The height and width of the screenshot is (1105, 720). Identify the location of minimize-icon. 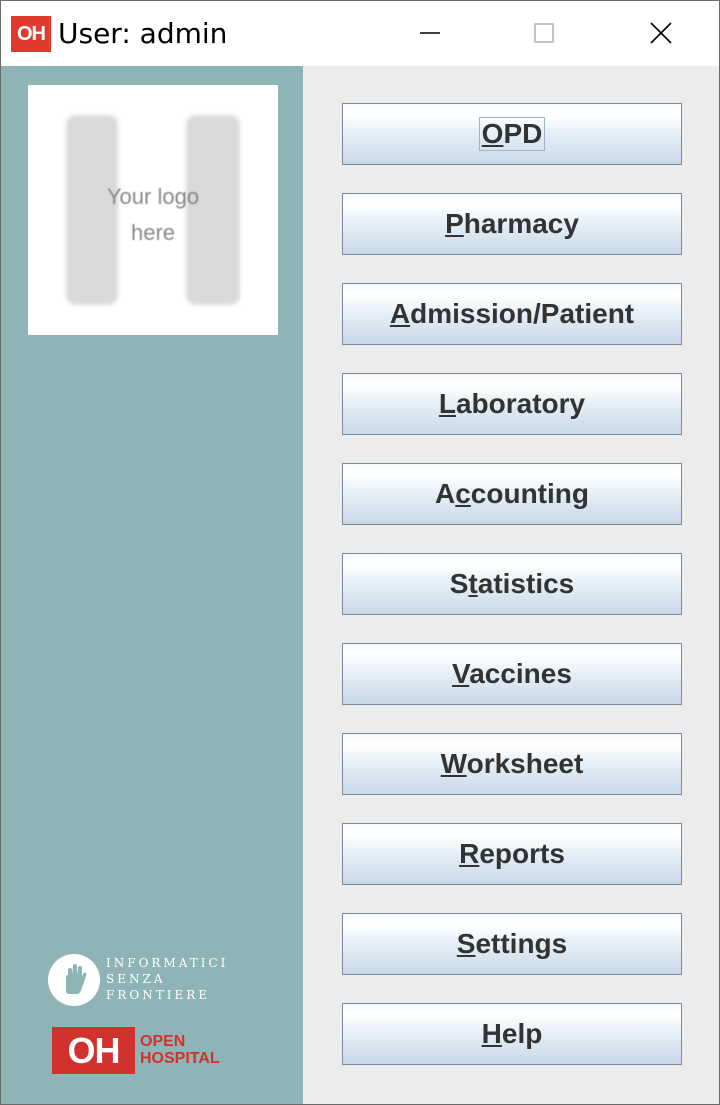
(430, 33).